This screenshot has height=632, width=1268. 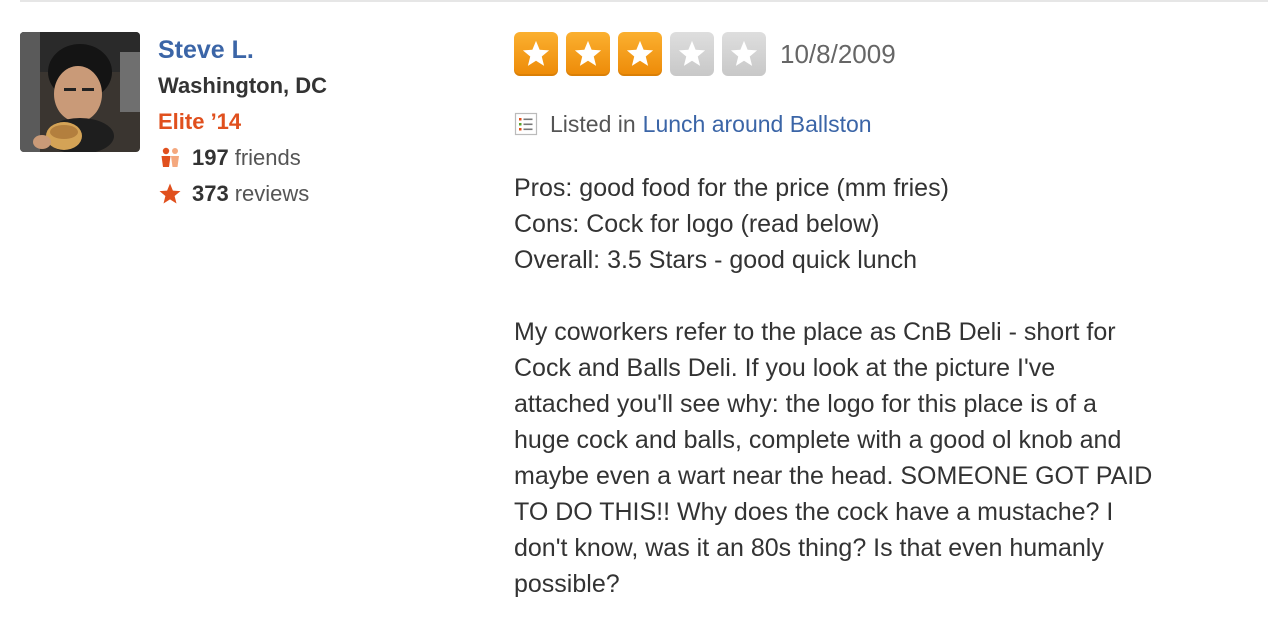 What do you see at coordinates (715, 260) in the screenshot?
I see `review-overall: Overall: 3.5 Stars - good quick lunch` at bounding box center [715, 260].